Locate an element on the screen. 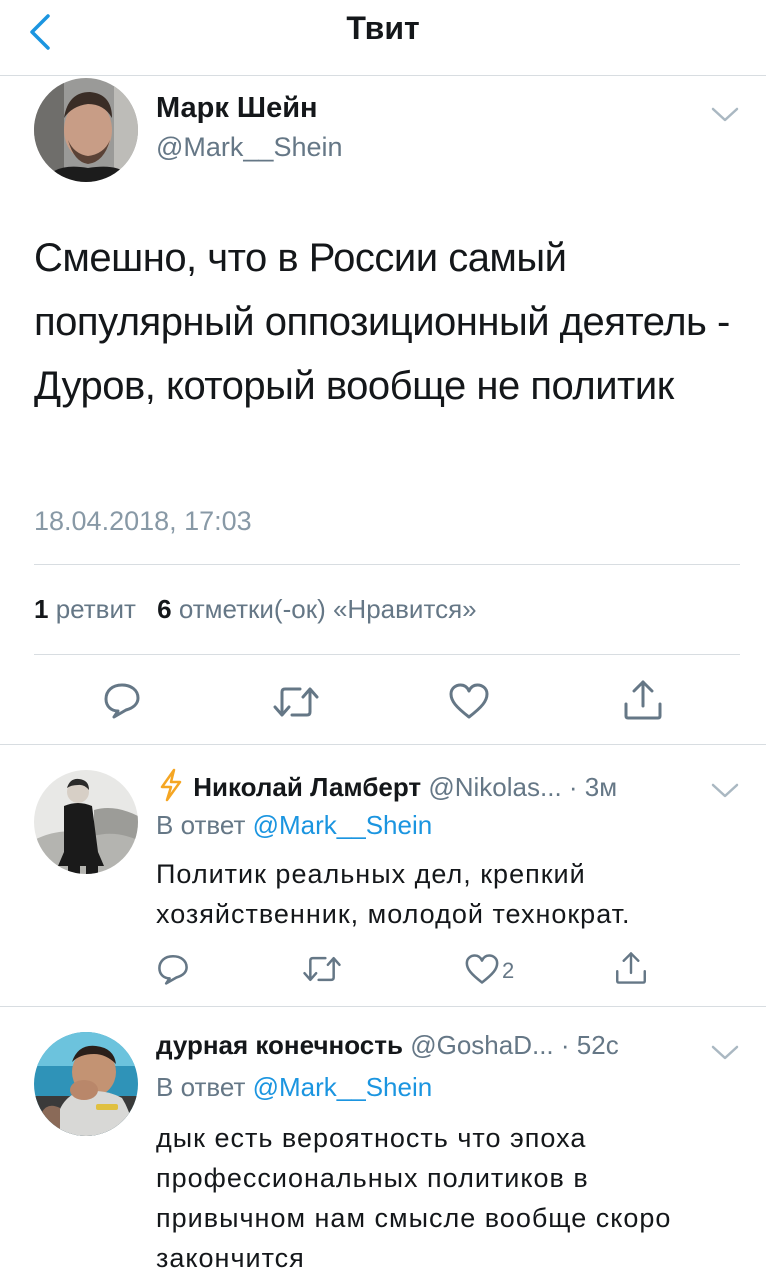 The height and width of the screenshot is (1280, 766). reply-header: Николай Ламберт @Nikolas... · 3м is located at coordinates (386, 785).